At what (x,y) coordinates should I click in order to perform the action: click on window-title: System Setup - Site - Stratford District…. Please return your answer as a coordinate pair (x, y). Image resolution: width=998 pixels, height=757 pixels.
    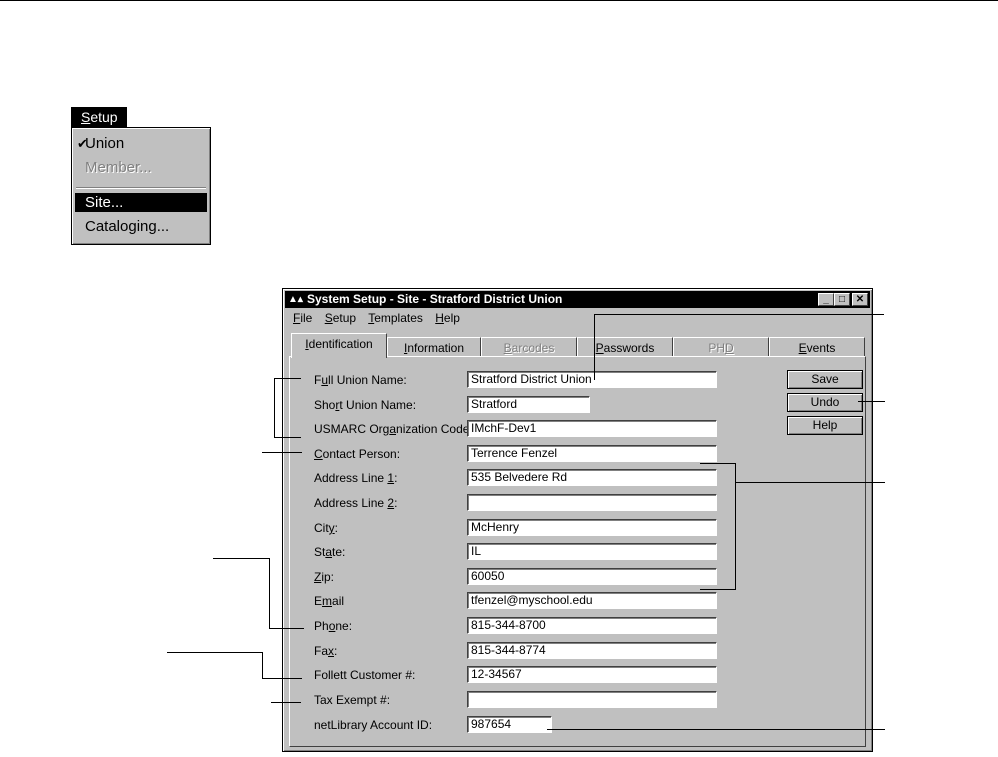
    Looking at the image, I should click on (435, 299).